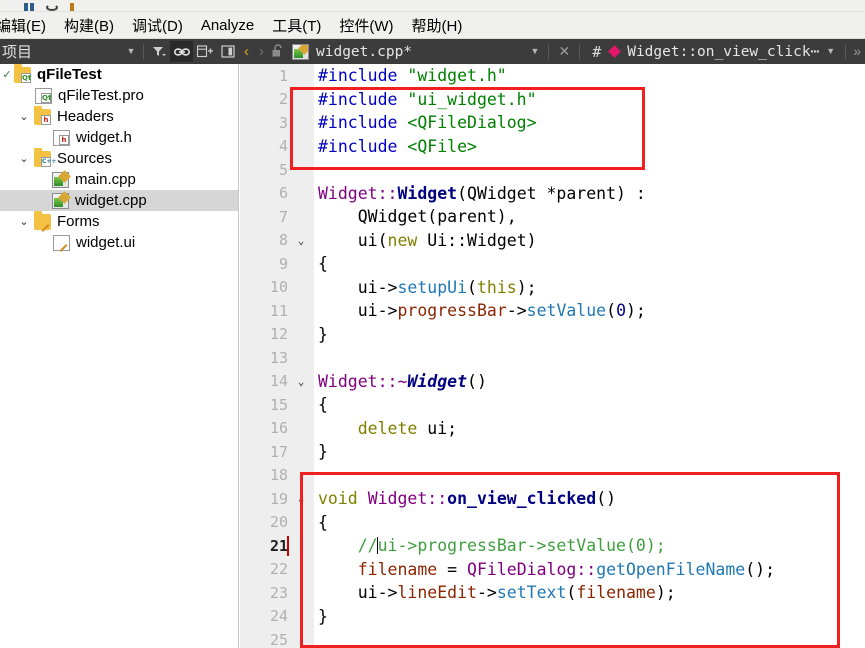  I want to click on code-line-text: }, so click(323, 452).